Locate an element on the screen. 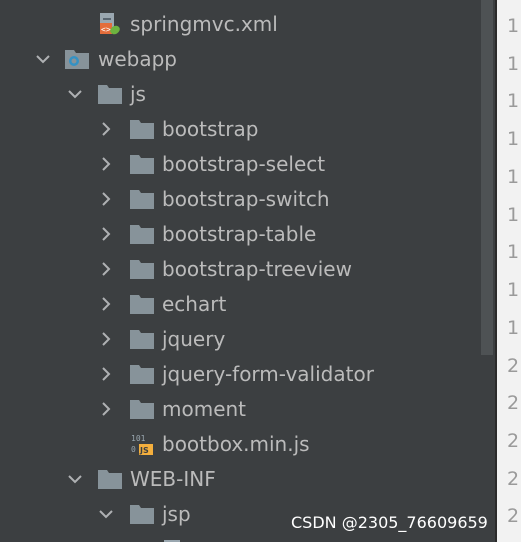  tree-item-label: bootstrap-treeview is located at coordinates (257, 268).